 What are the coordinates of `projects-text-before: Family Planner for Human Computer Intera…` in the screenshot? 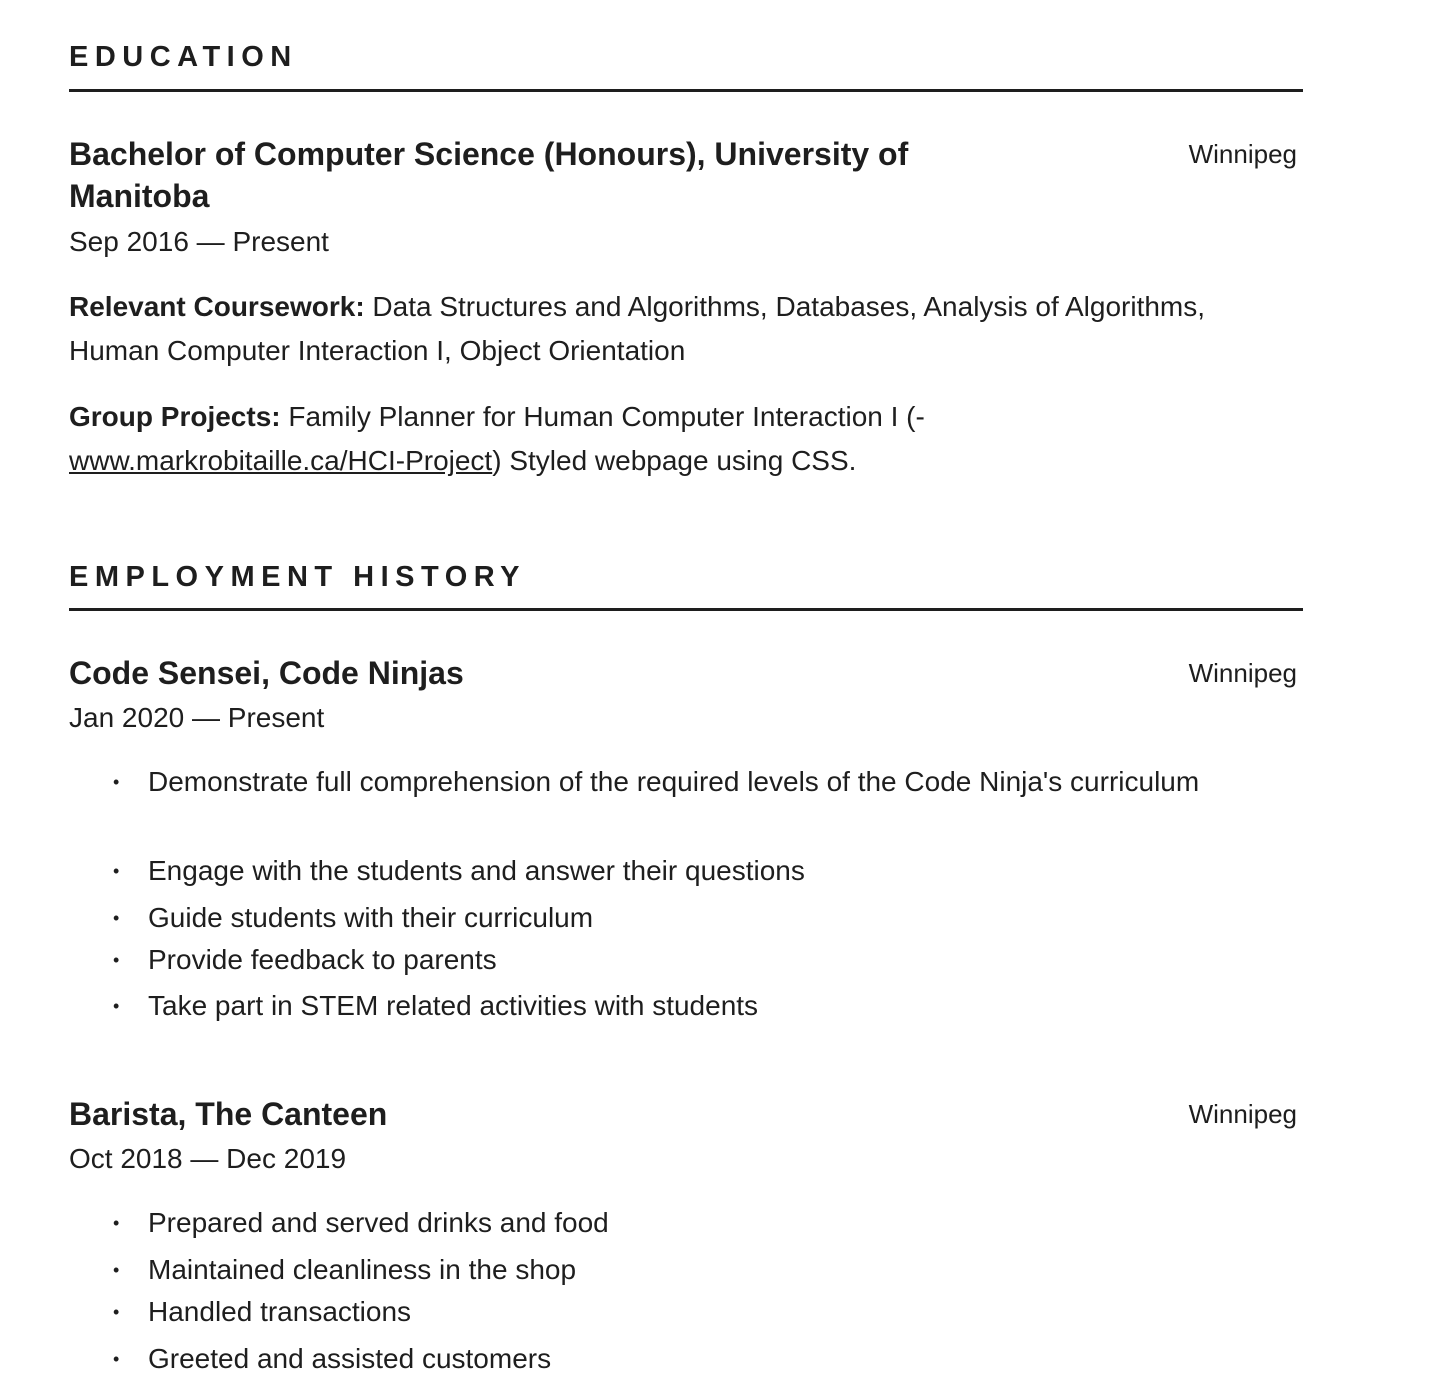 It's located at (602, 416).